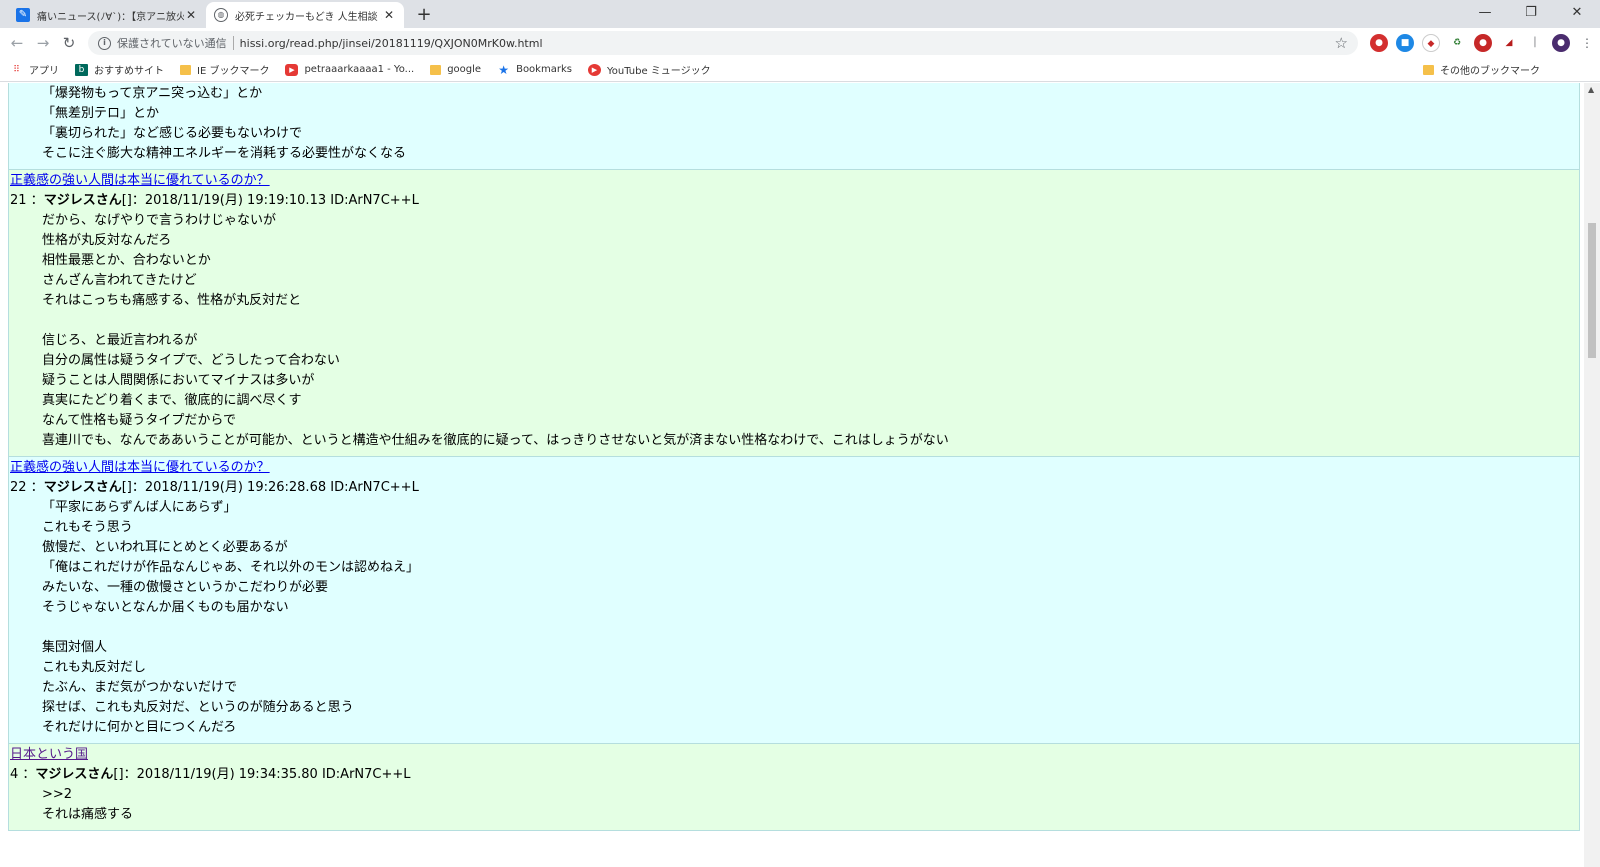 This screenshot has width=1600, height=867. Describe the element at coordinates (658, 71) in the screenshot. I see `bookmark-label: YouTube ミュージック` at that location.